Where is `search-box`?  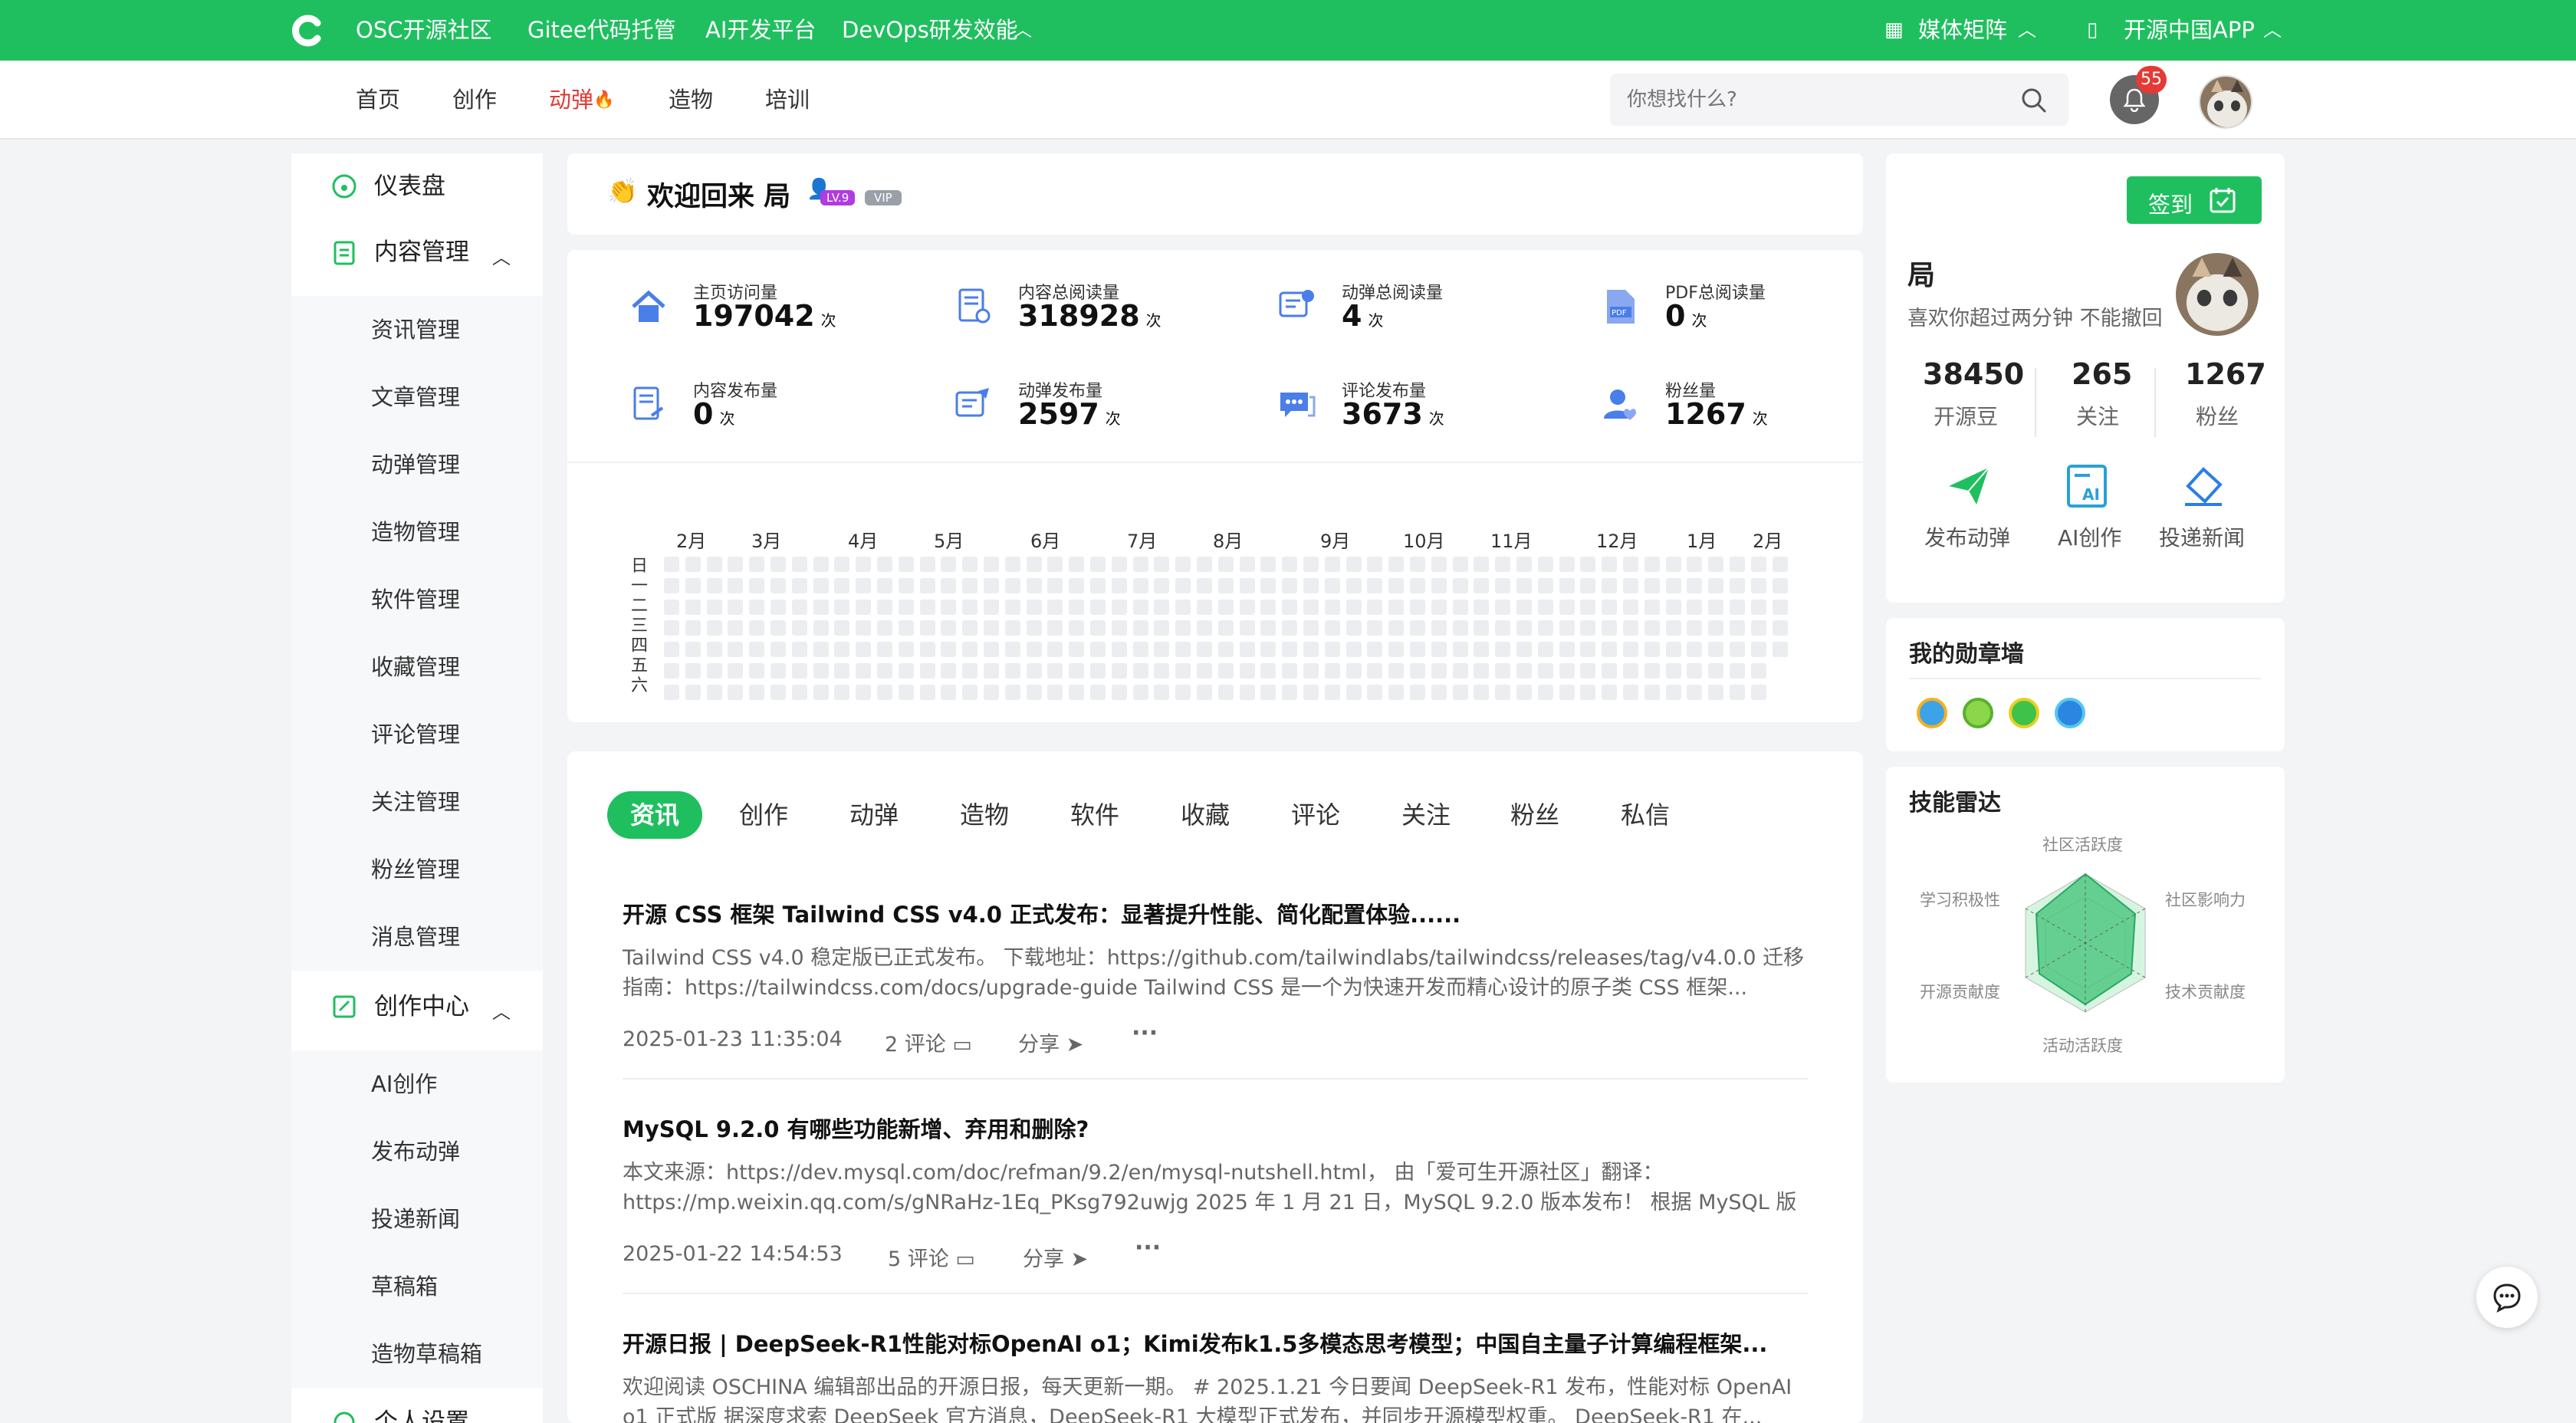 search-box is located at coordinates (1839, 100).